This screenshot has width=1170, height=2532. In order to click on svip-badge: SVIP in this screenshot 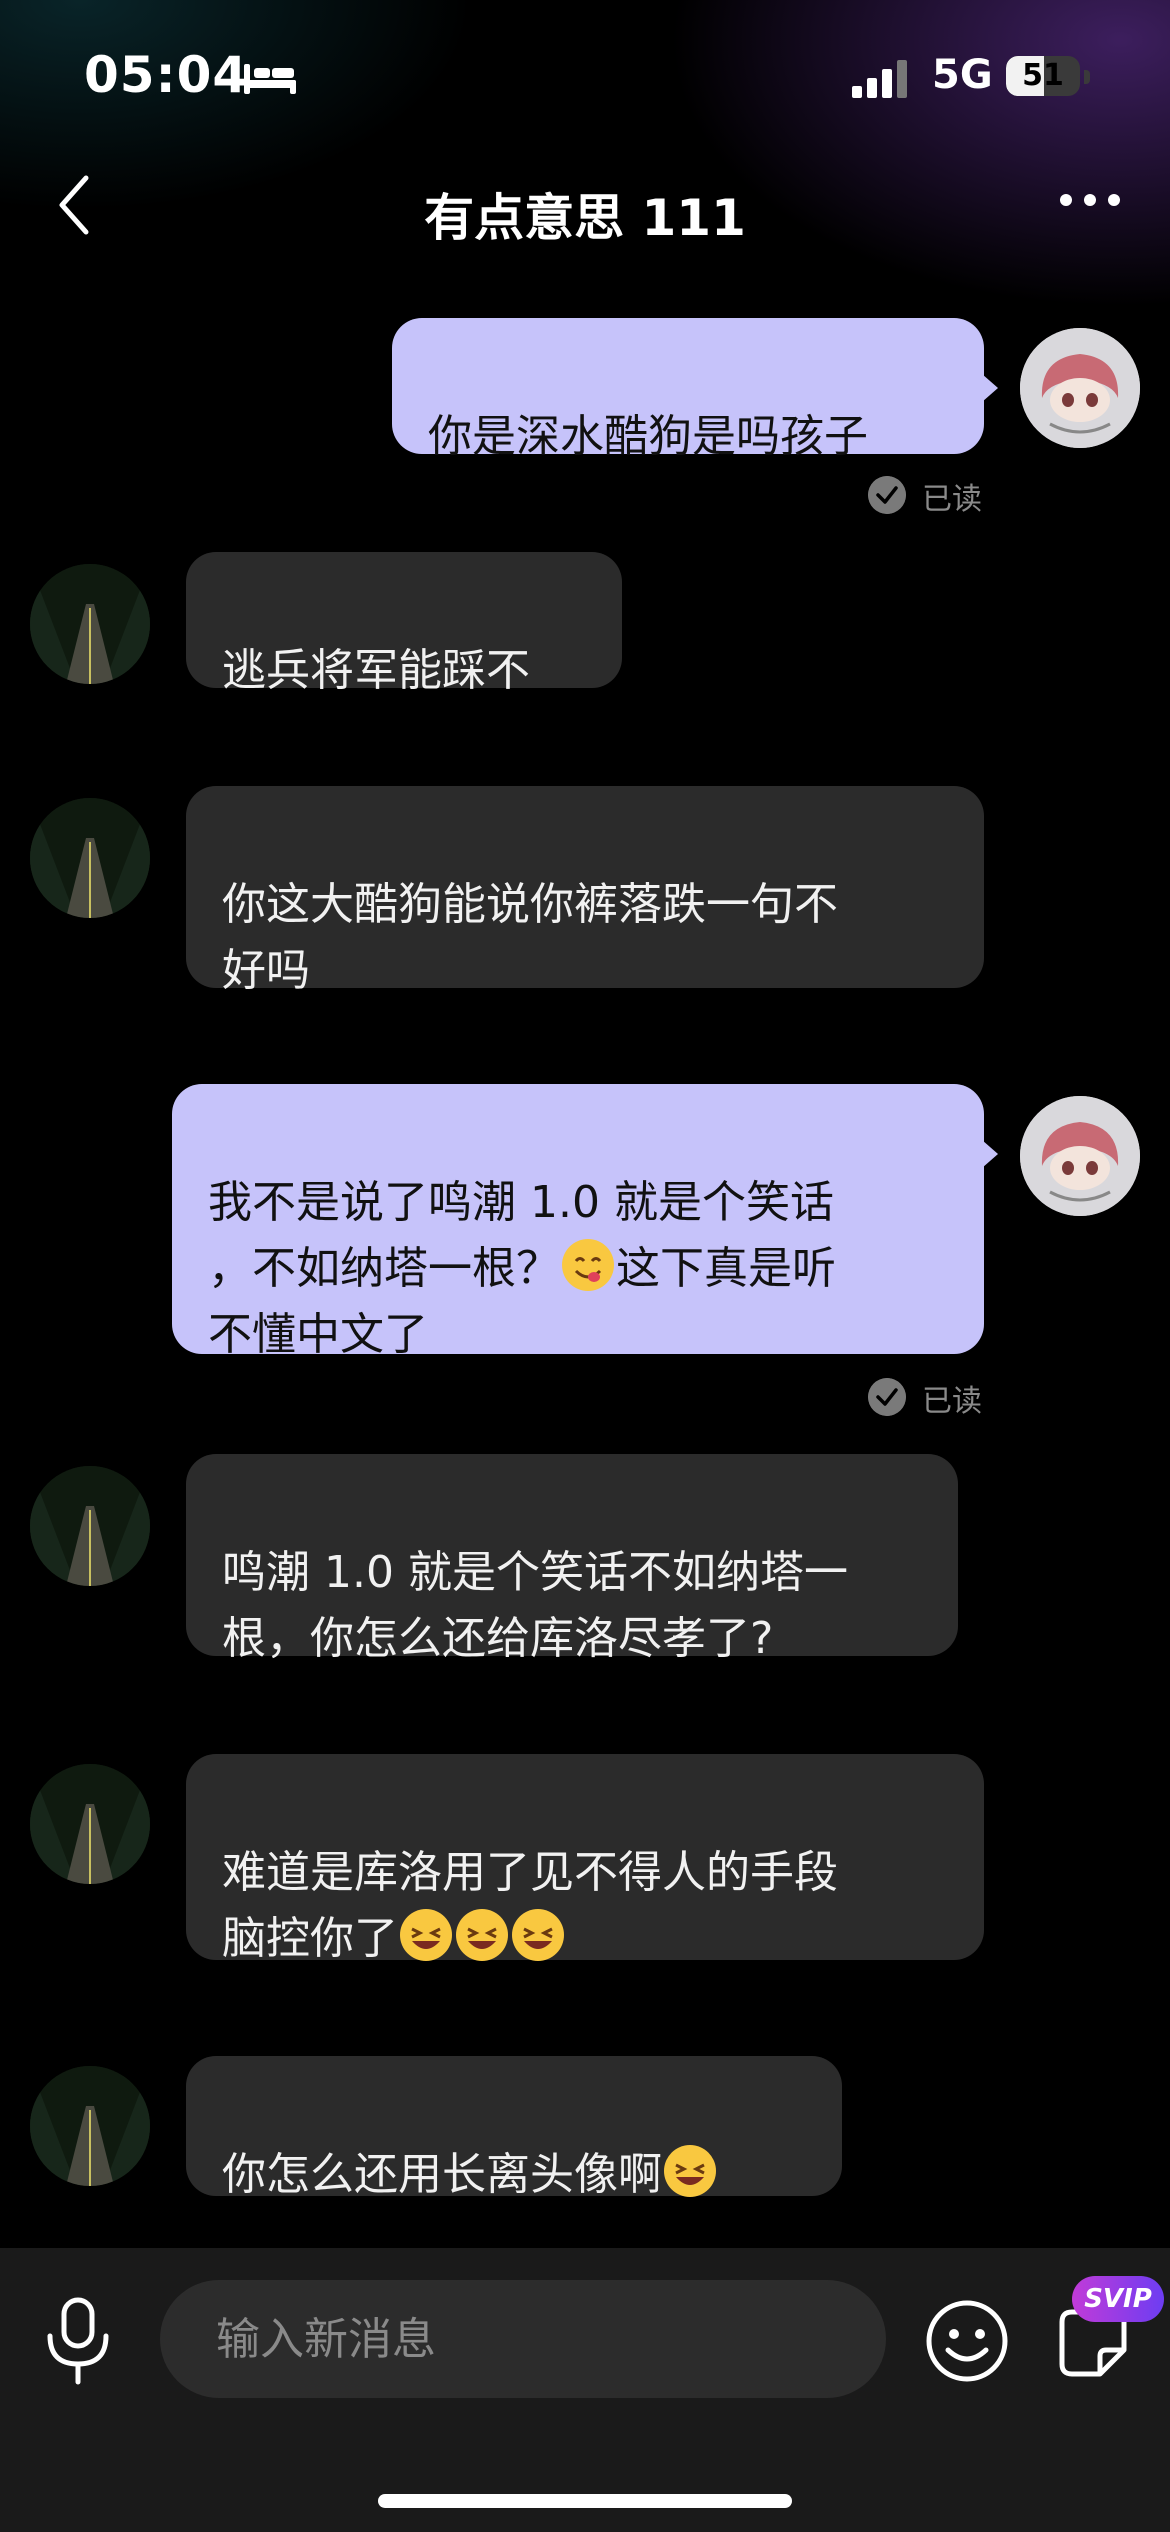, I will do `click(1118, 2299)`.